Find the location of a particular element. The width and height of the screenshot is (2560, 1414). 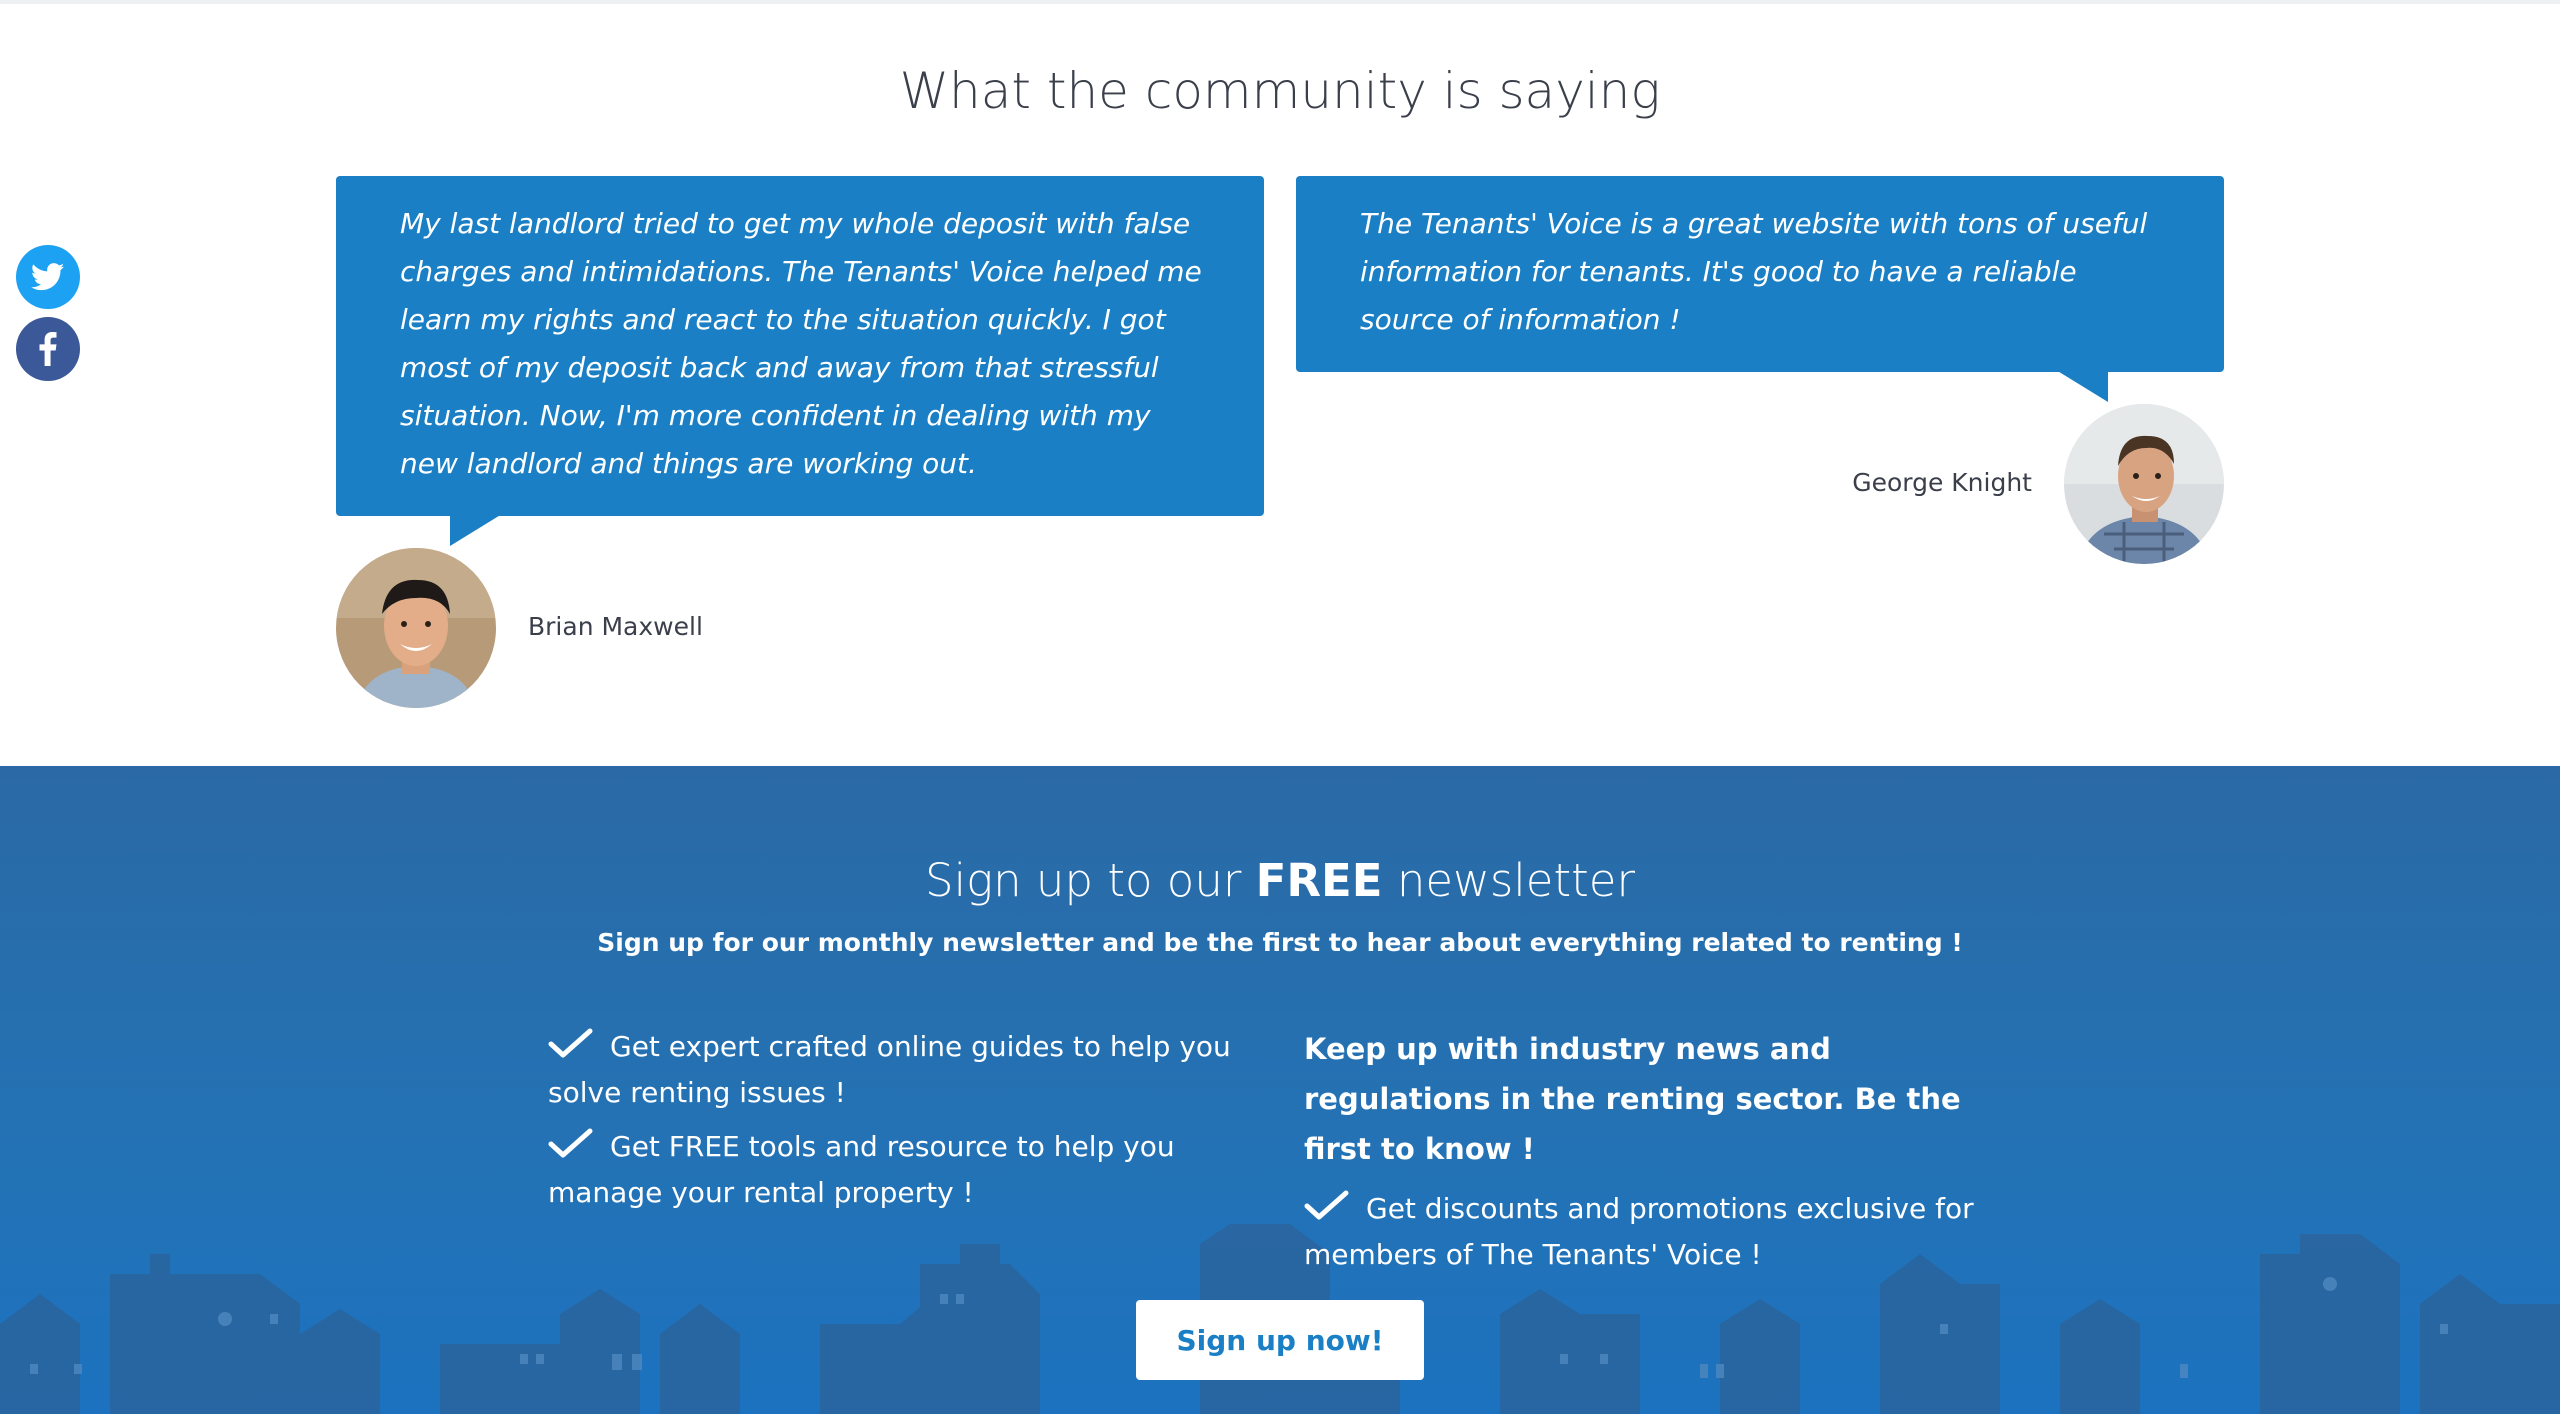

testimonials-title: What the community is saying is located at coordinates (1280, 91).